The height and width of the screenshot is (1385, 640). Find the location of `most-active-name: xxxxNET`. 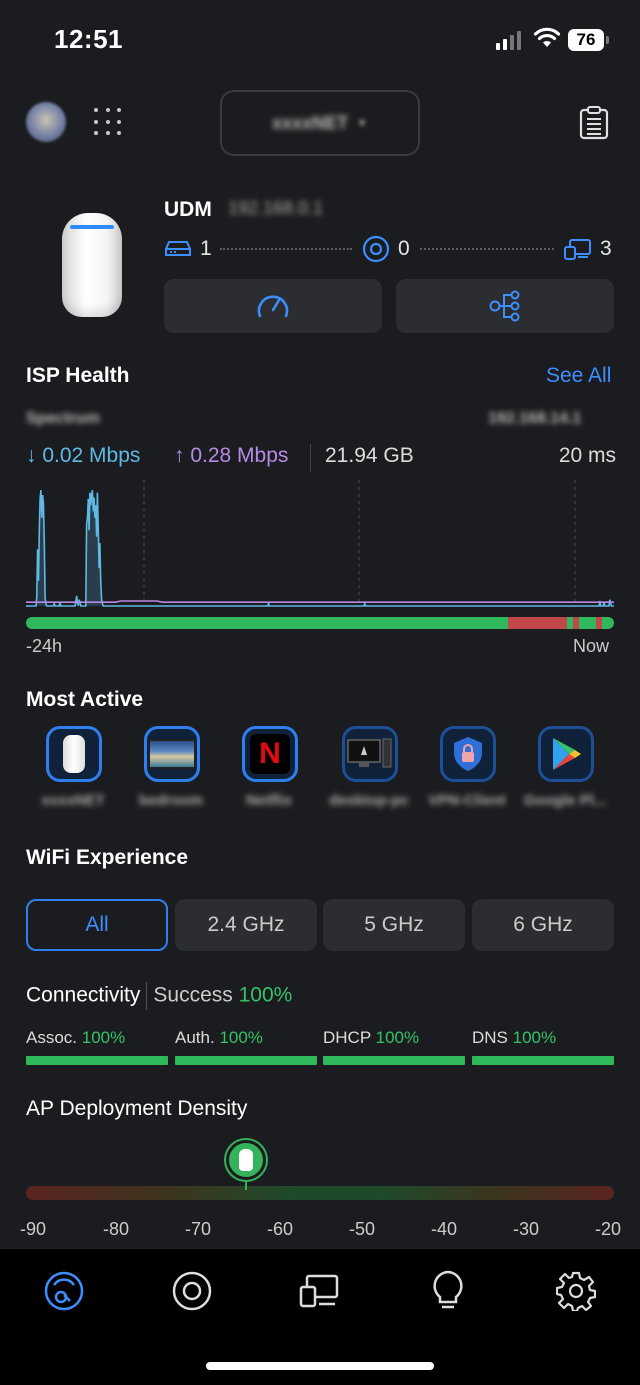

most-active-name: xxxxNET is located at coordinates (73, 800).